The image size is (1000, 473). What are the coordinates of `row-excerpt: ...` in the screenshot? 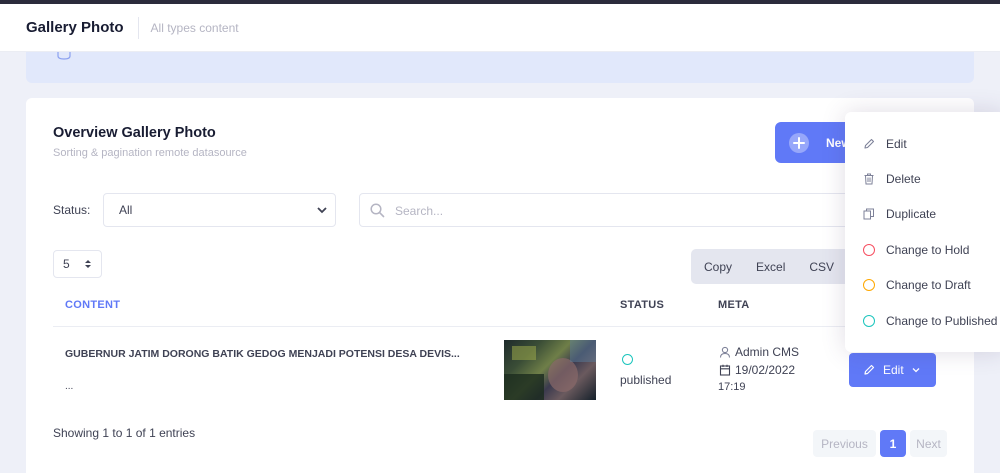 It's located at (69, 386).